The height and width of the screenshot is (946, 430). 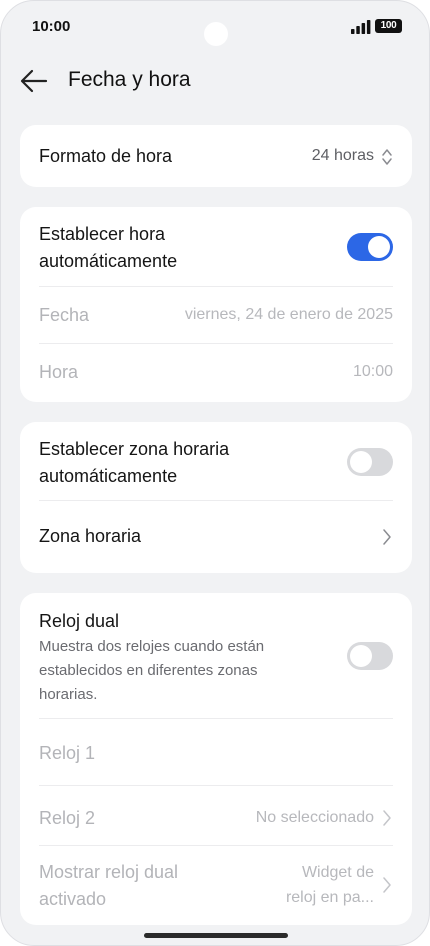 I want to click on clock1-label: Reloj 1, so click(x=67, y=753).